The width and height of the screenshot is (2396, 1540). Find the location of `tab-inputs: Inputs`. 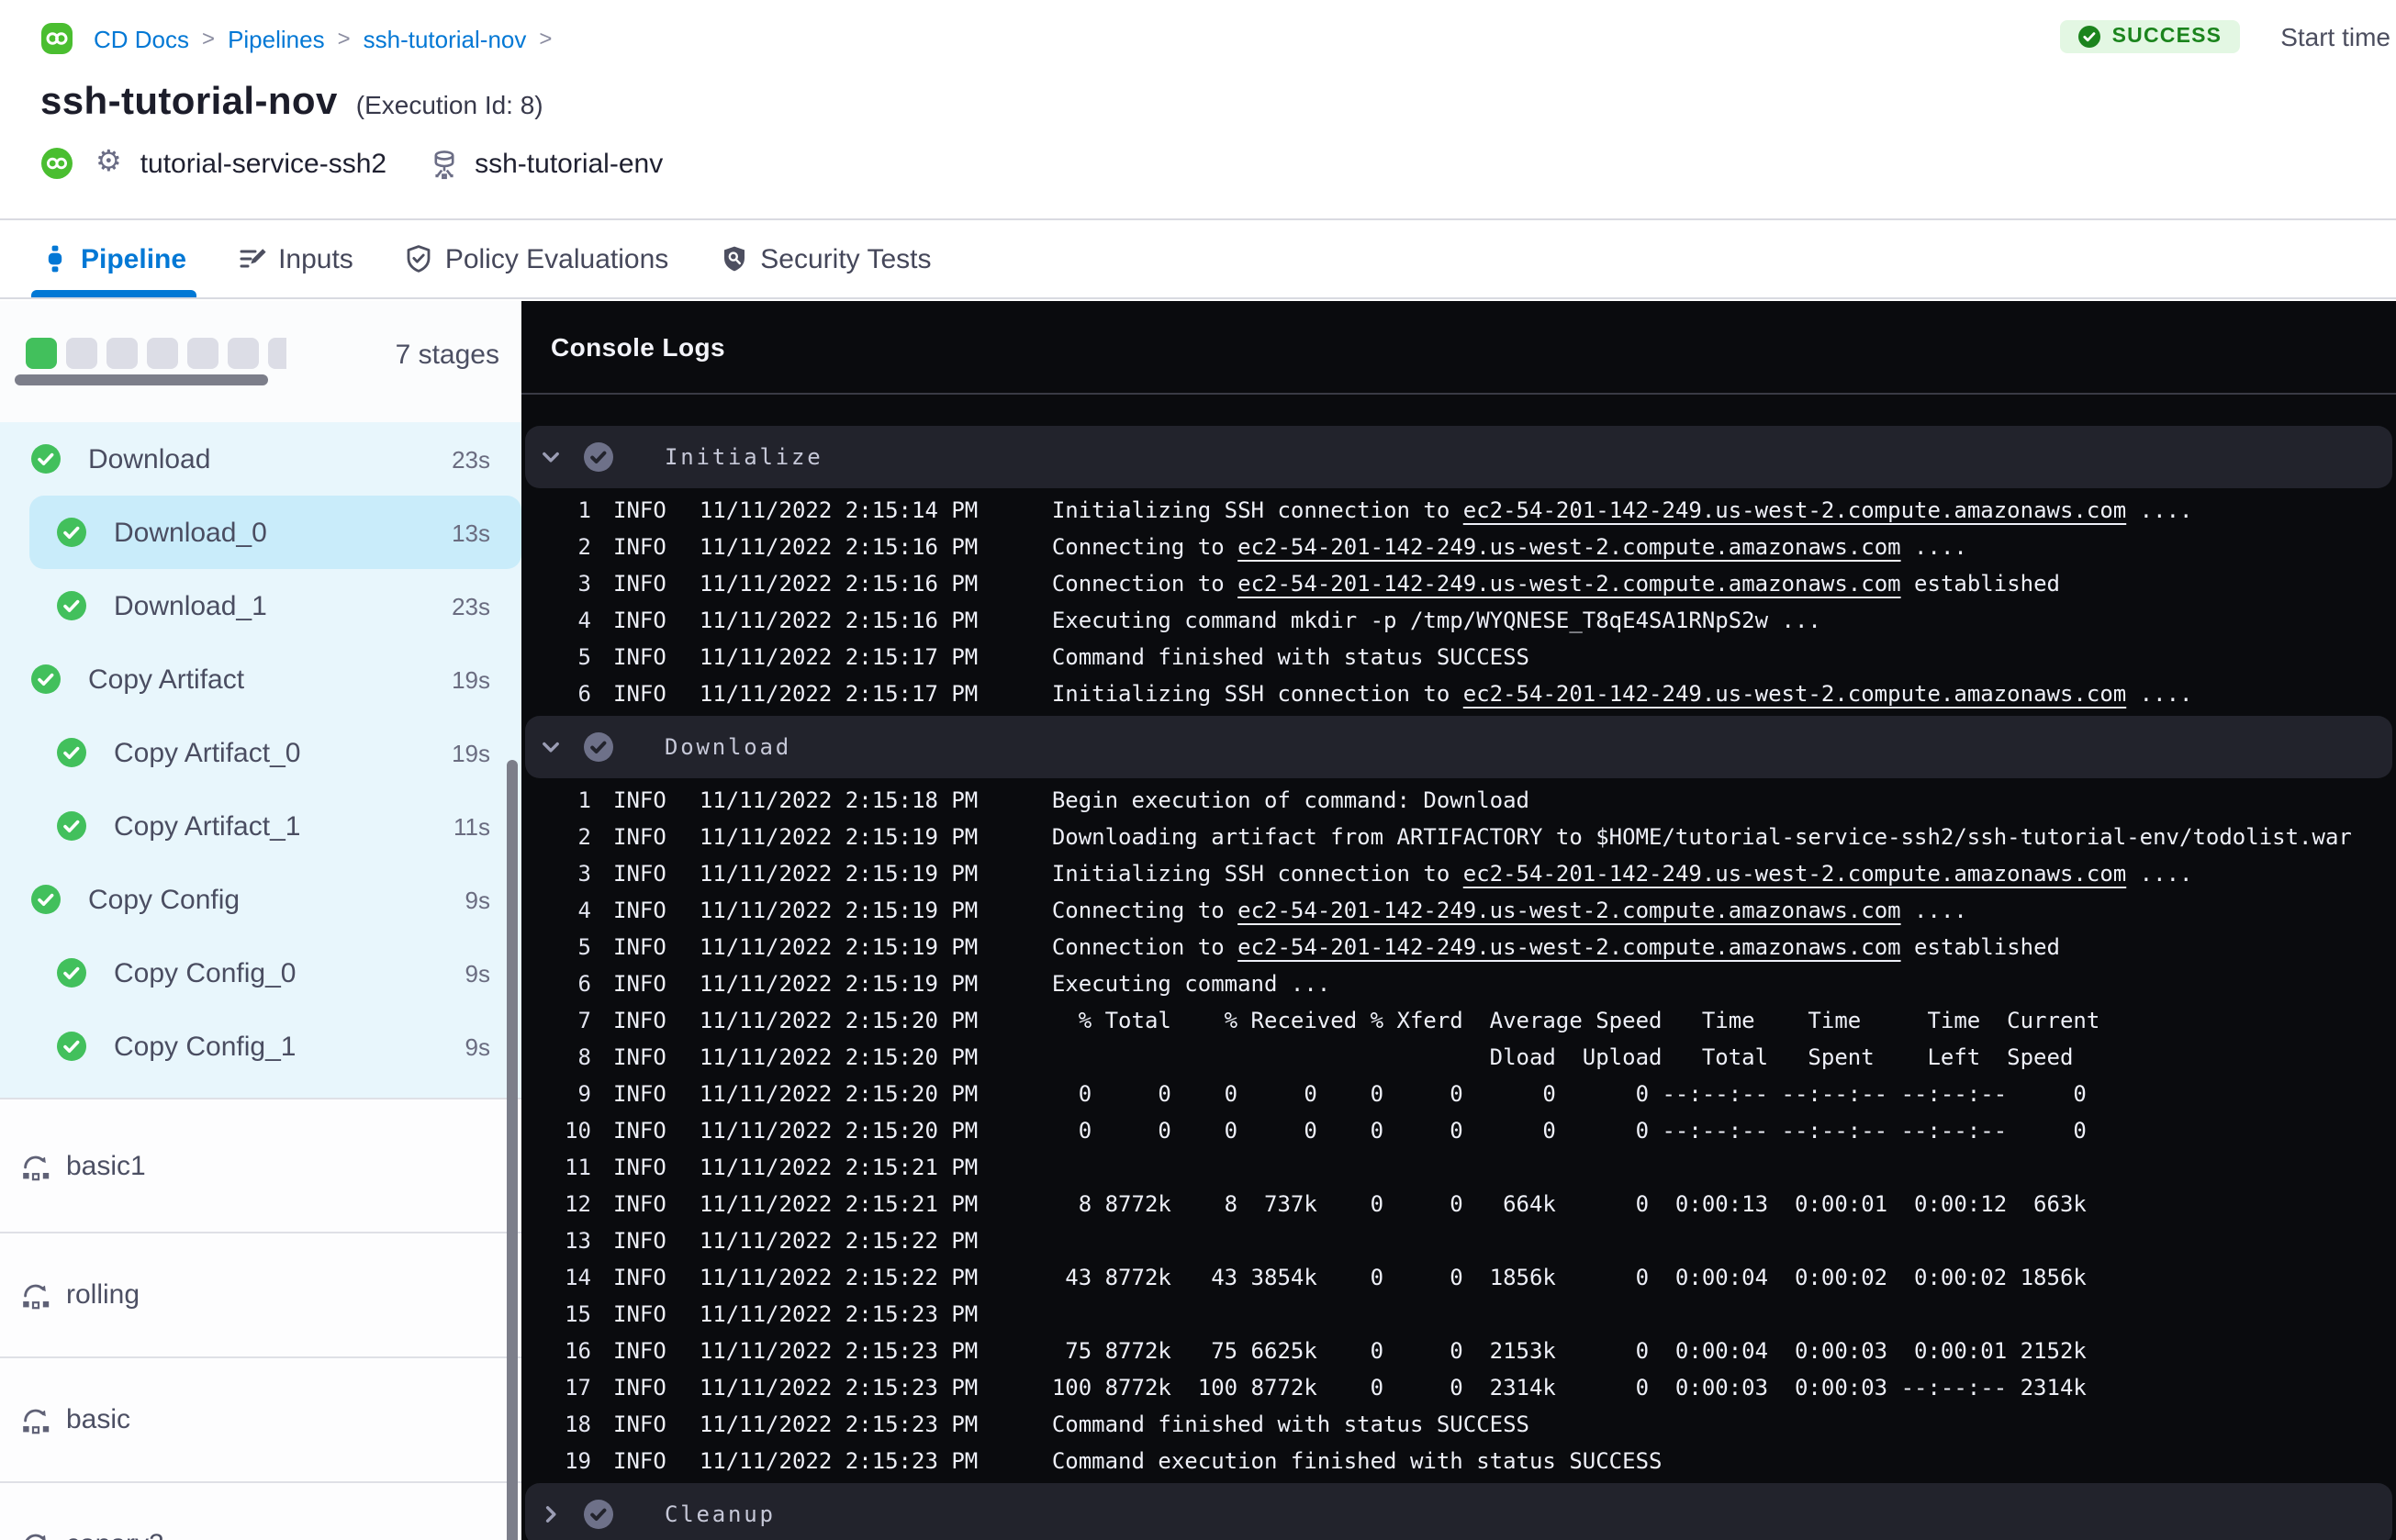

tab-inputs: Inputs is located at coordinates (295, 258).